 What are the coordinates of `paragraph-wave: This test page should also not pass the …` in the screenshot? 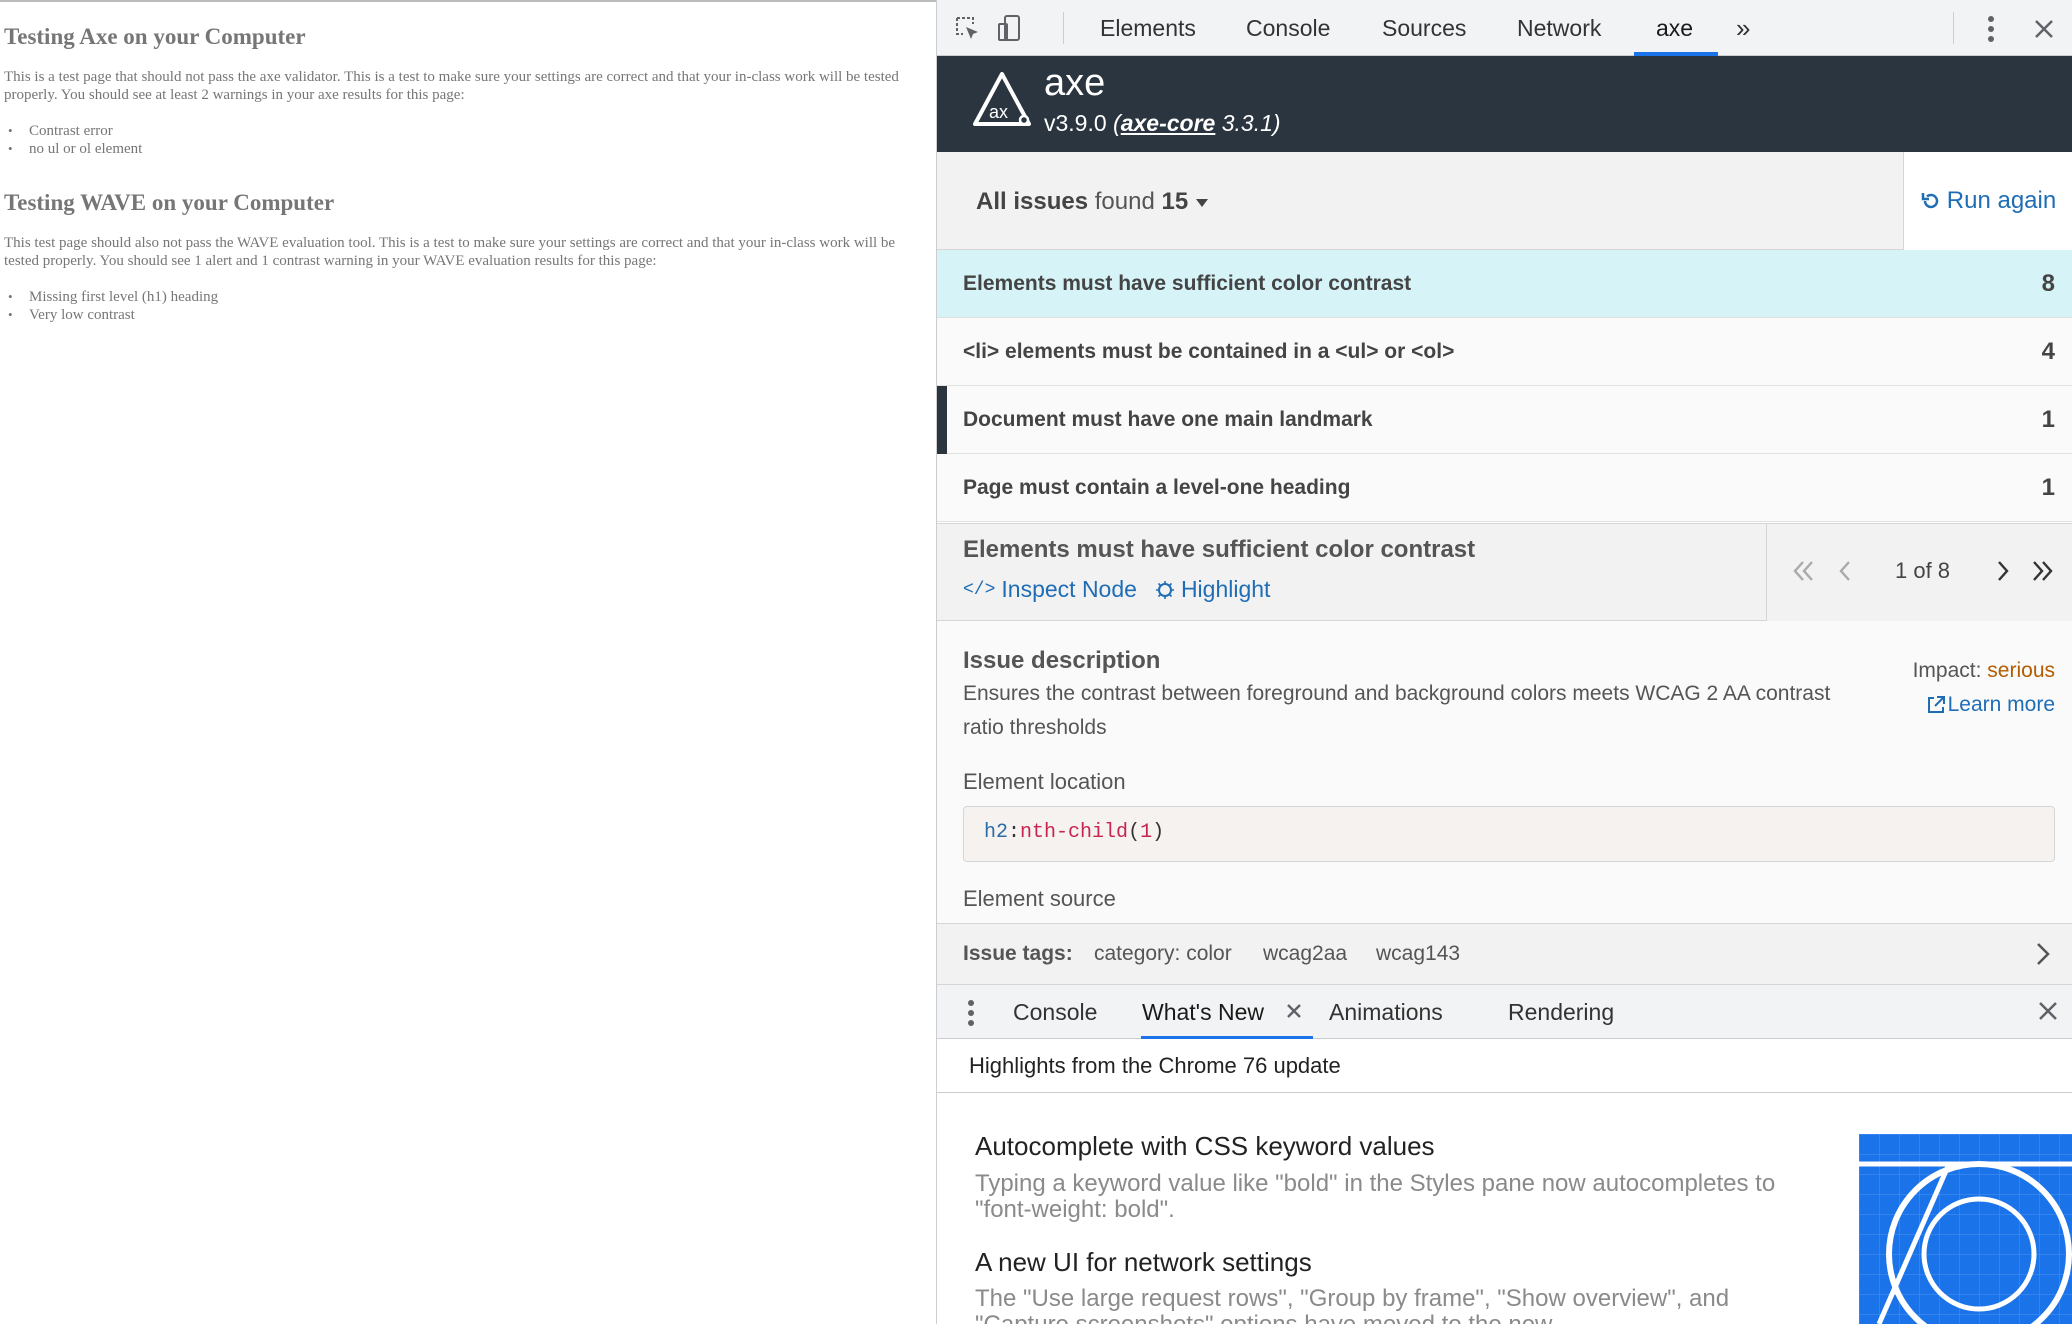 It's located at (450, 252).